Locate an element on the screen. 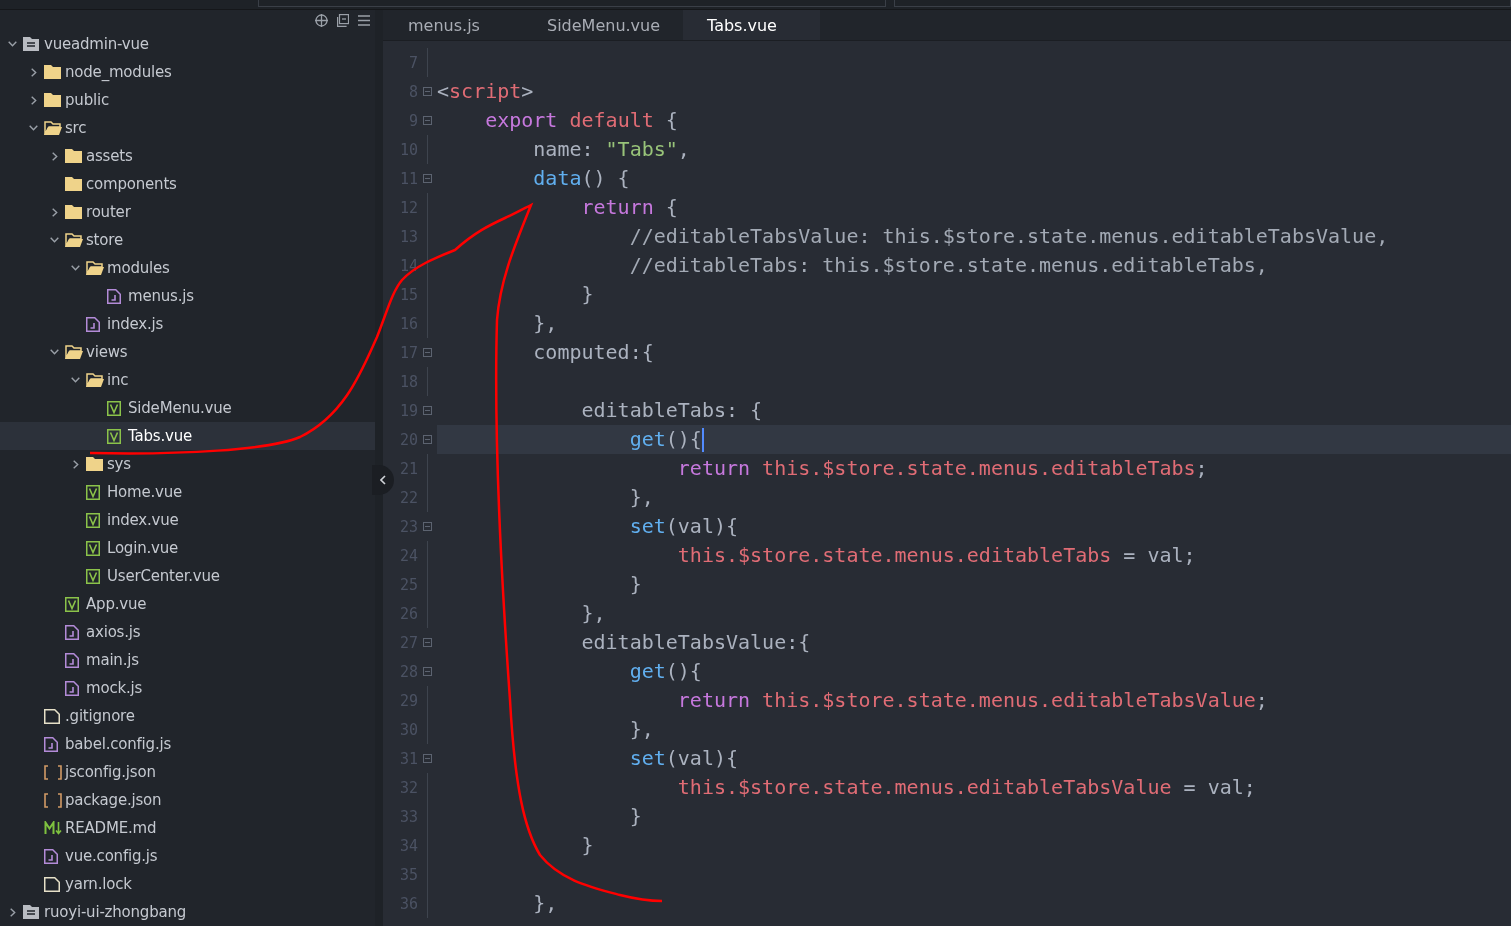  tree-item: vue.config.js is located at coordinates (187, 856).